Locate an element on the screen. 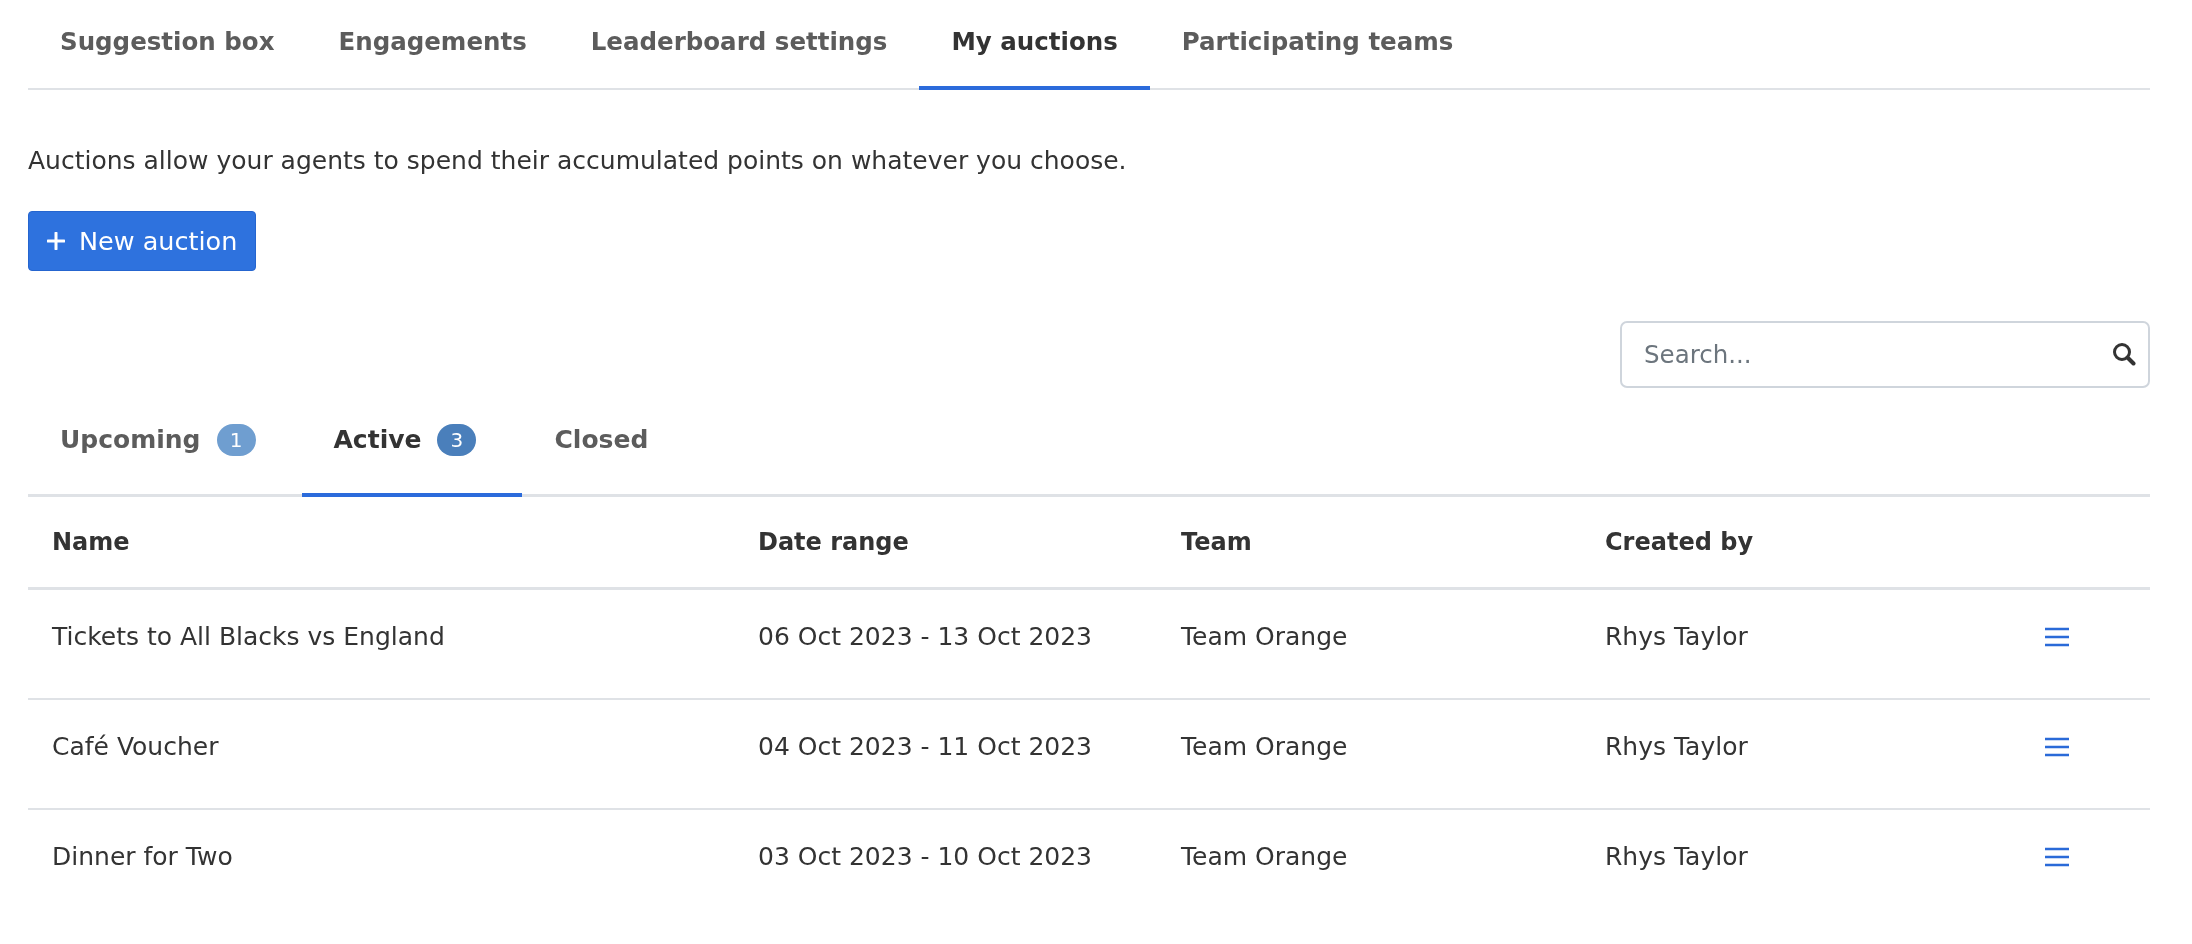 The image size is (2192, 944). status-tab: Closed is located at coordinates (608, 442).